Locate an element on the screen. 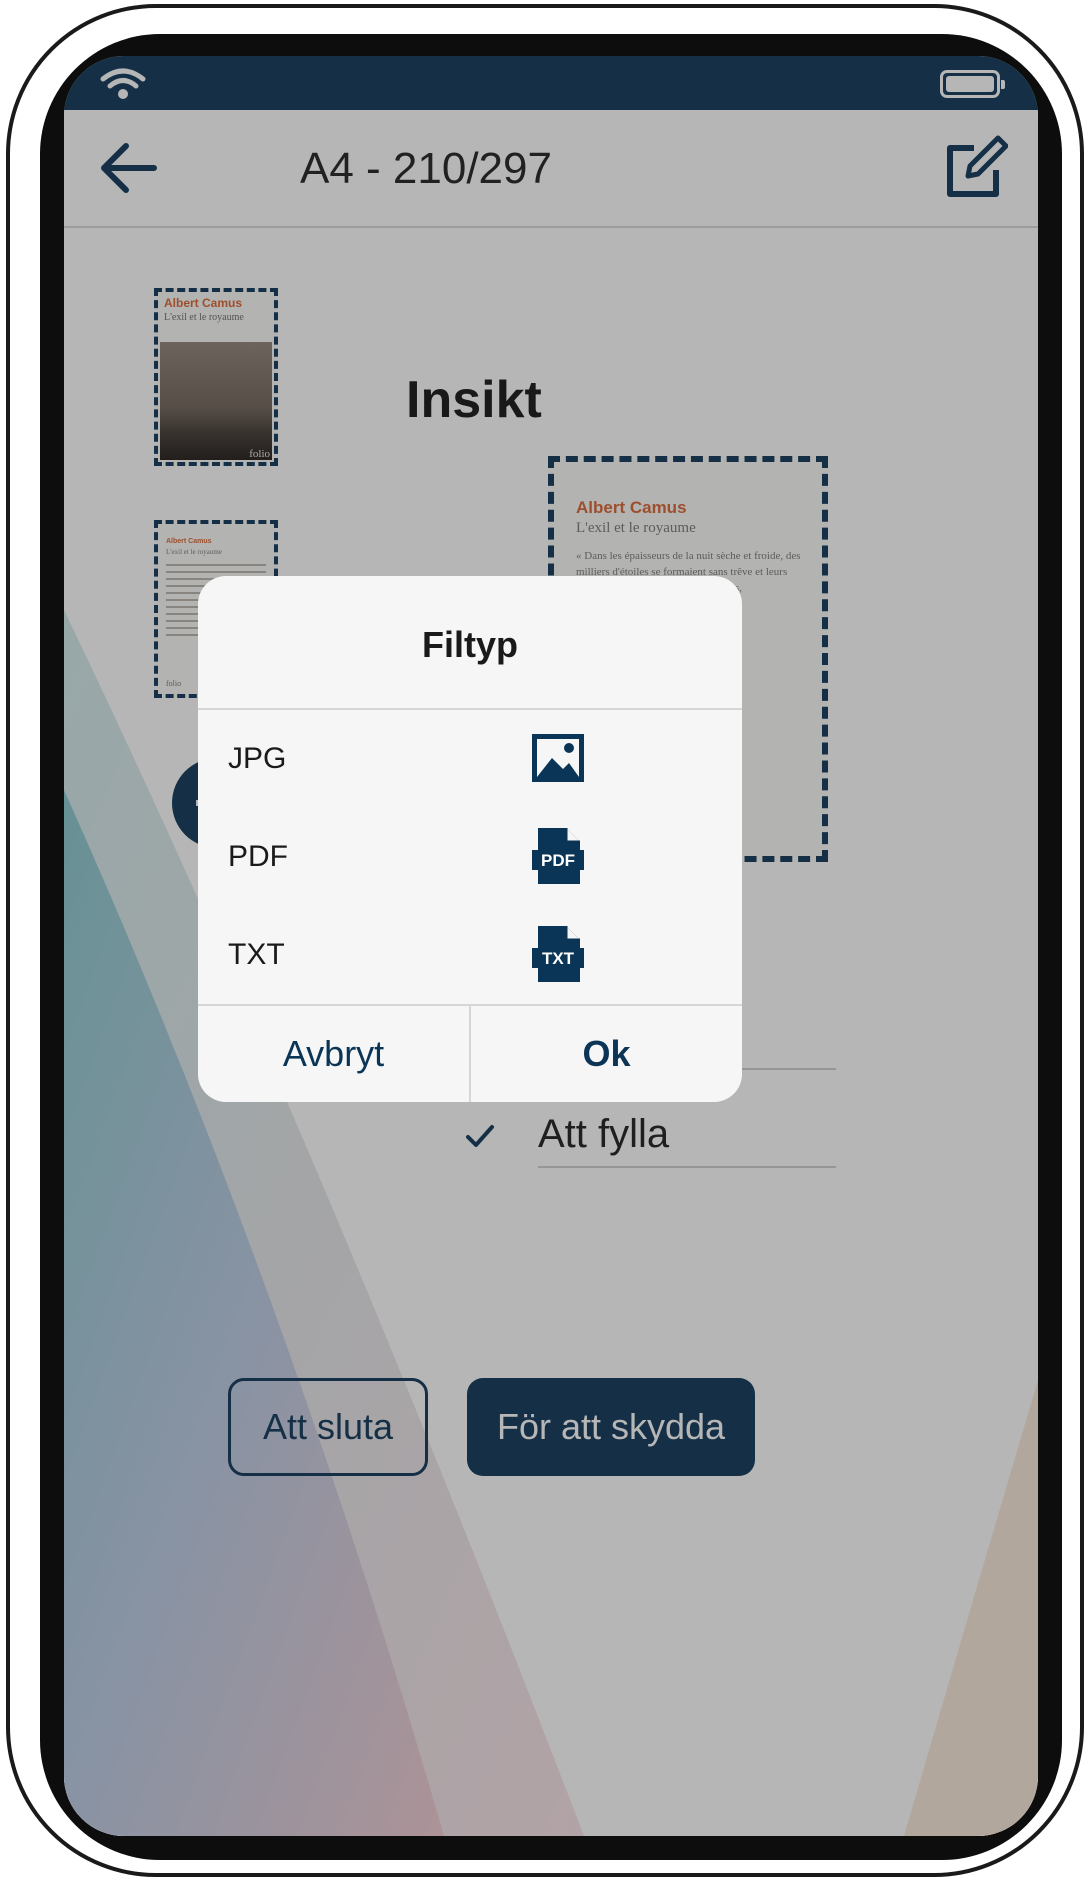  option-label: TXT is located at coordinates (256, 954).